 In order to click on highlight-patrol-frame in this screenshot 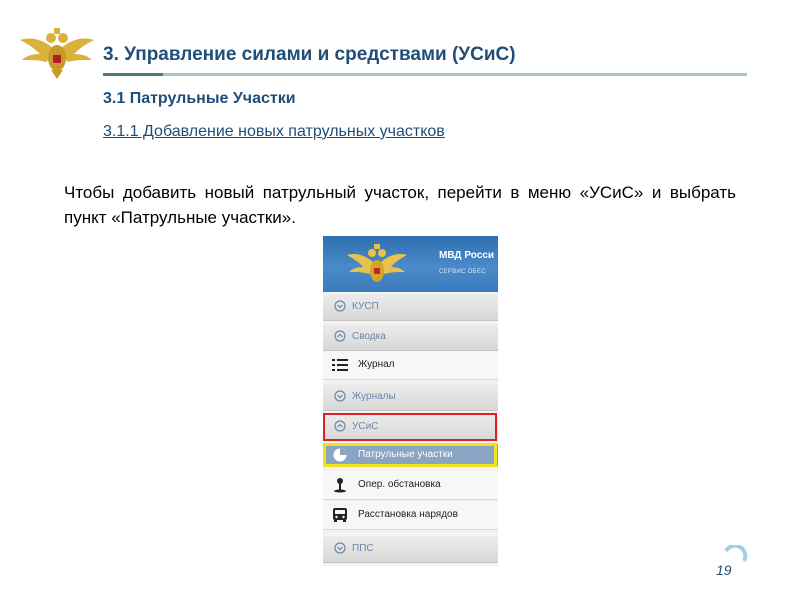, I will do `click(410, 455)`.